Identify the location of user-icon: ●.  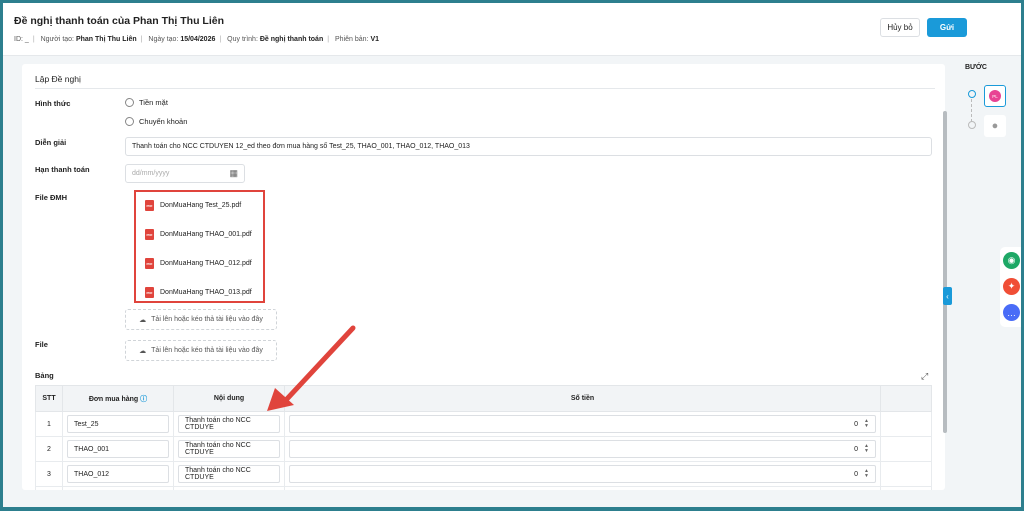
(995, 126).